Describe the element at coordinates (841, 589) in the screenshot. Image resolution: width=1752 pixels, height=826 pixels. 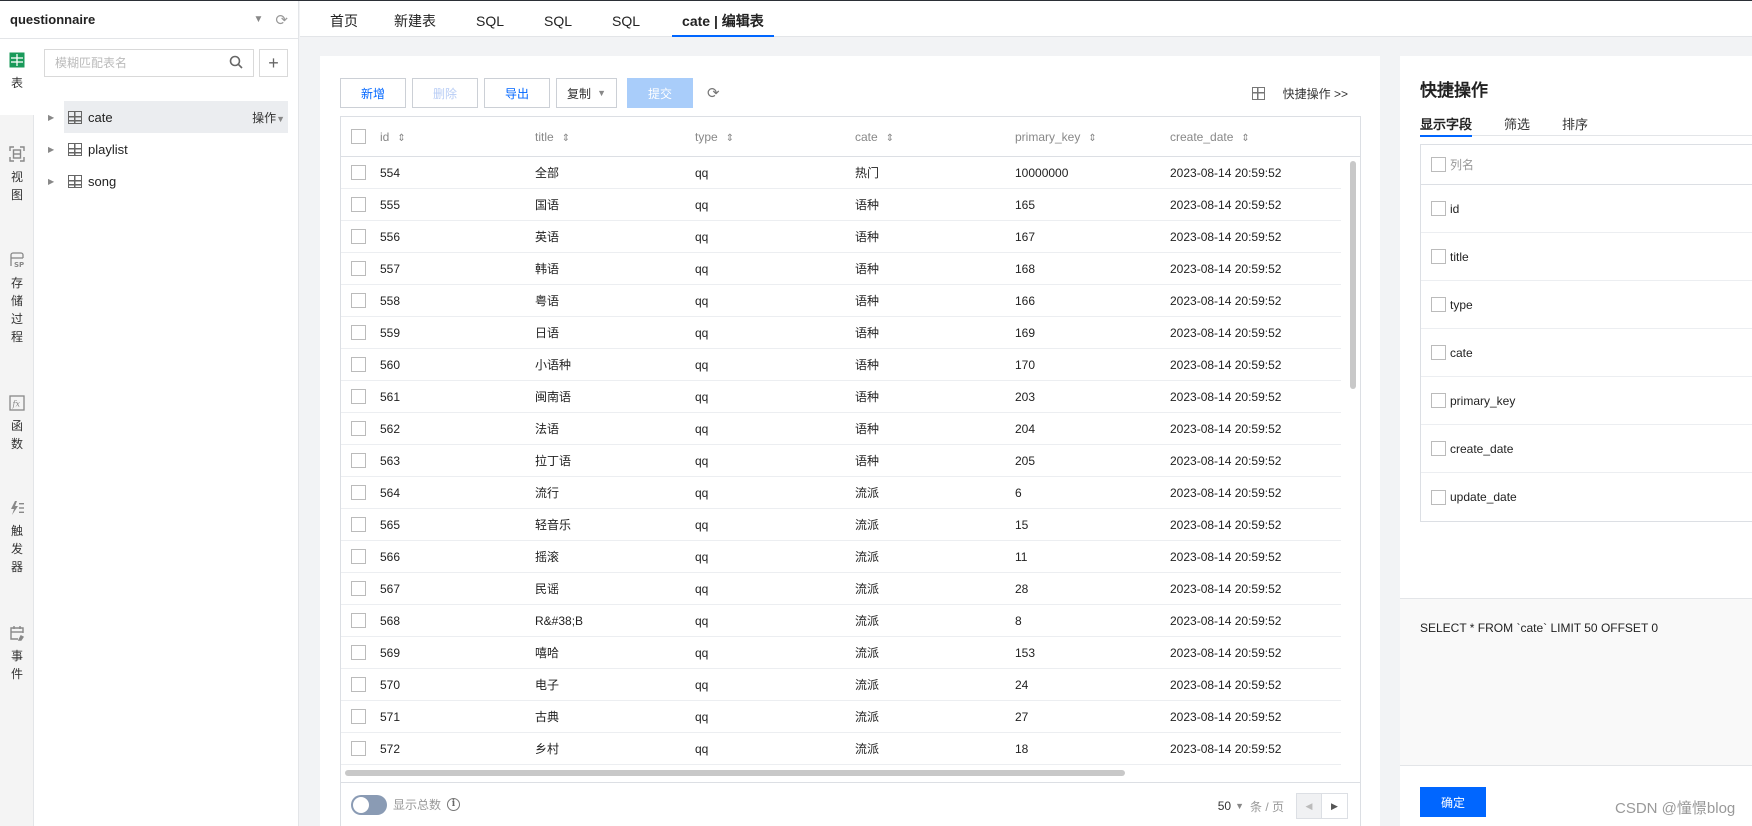
I see `table-row: 567 民谣 qq 流派 28 2023-08-14 20:59:52` at that location.